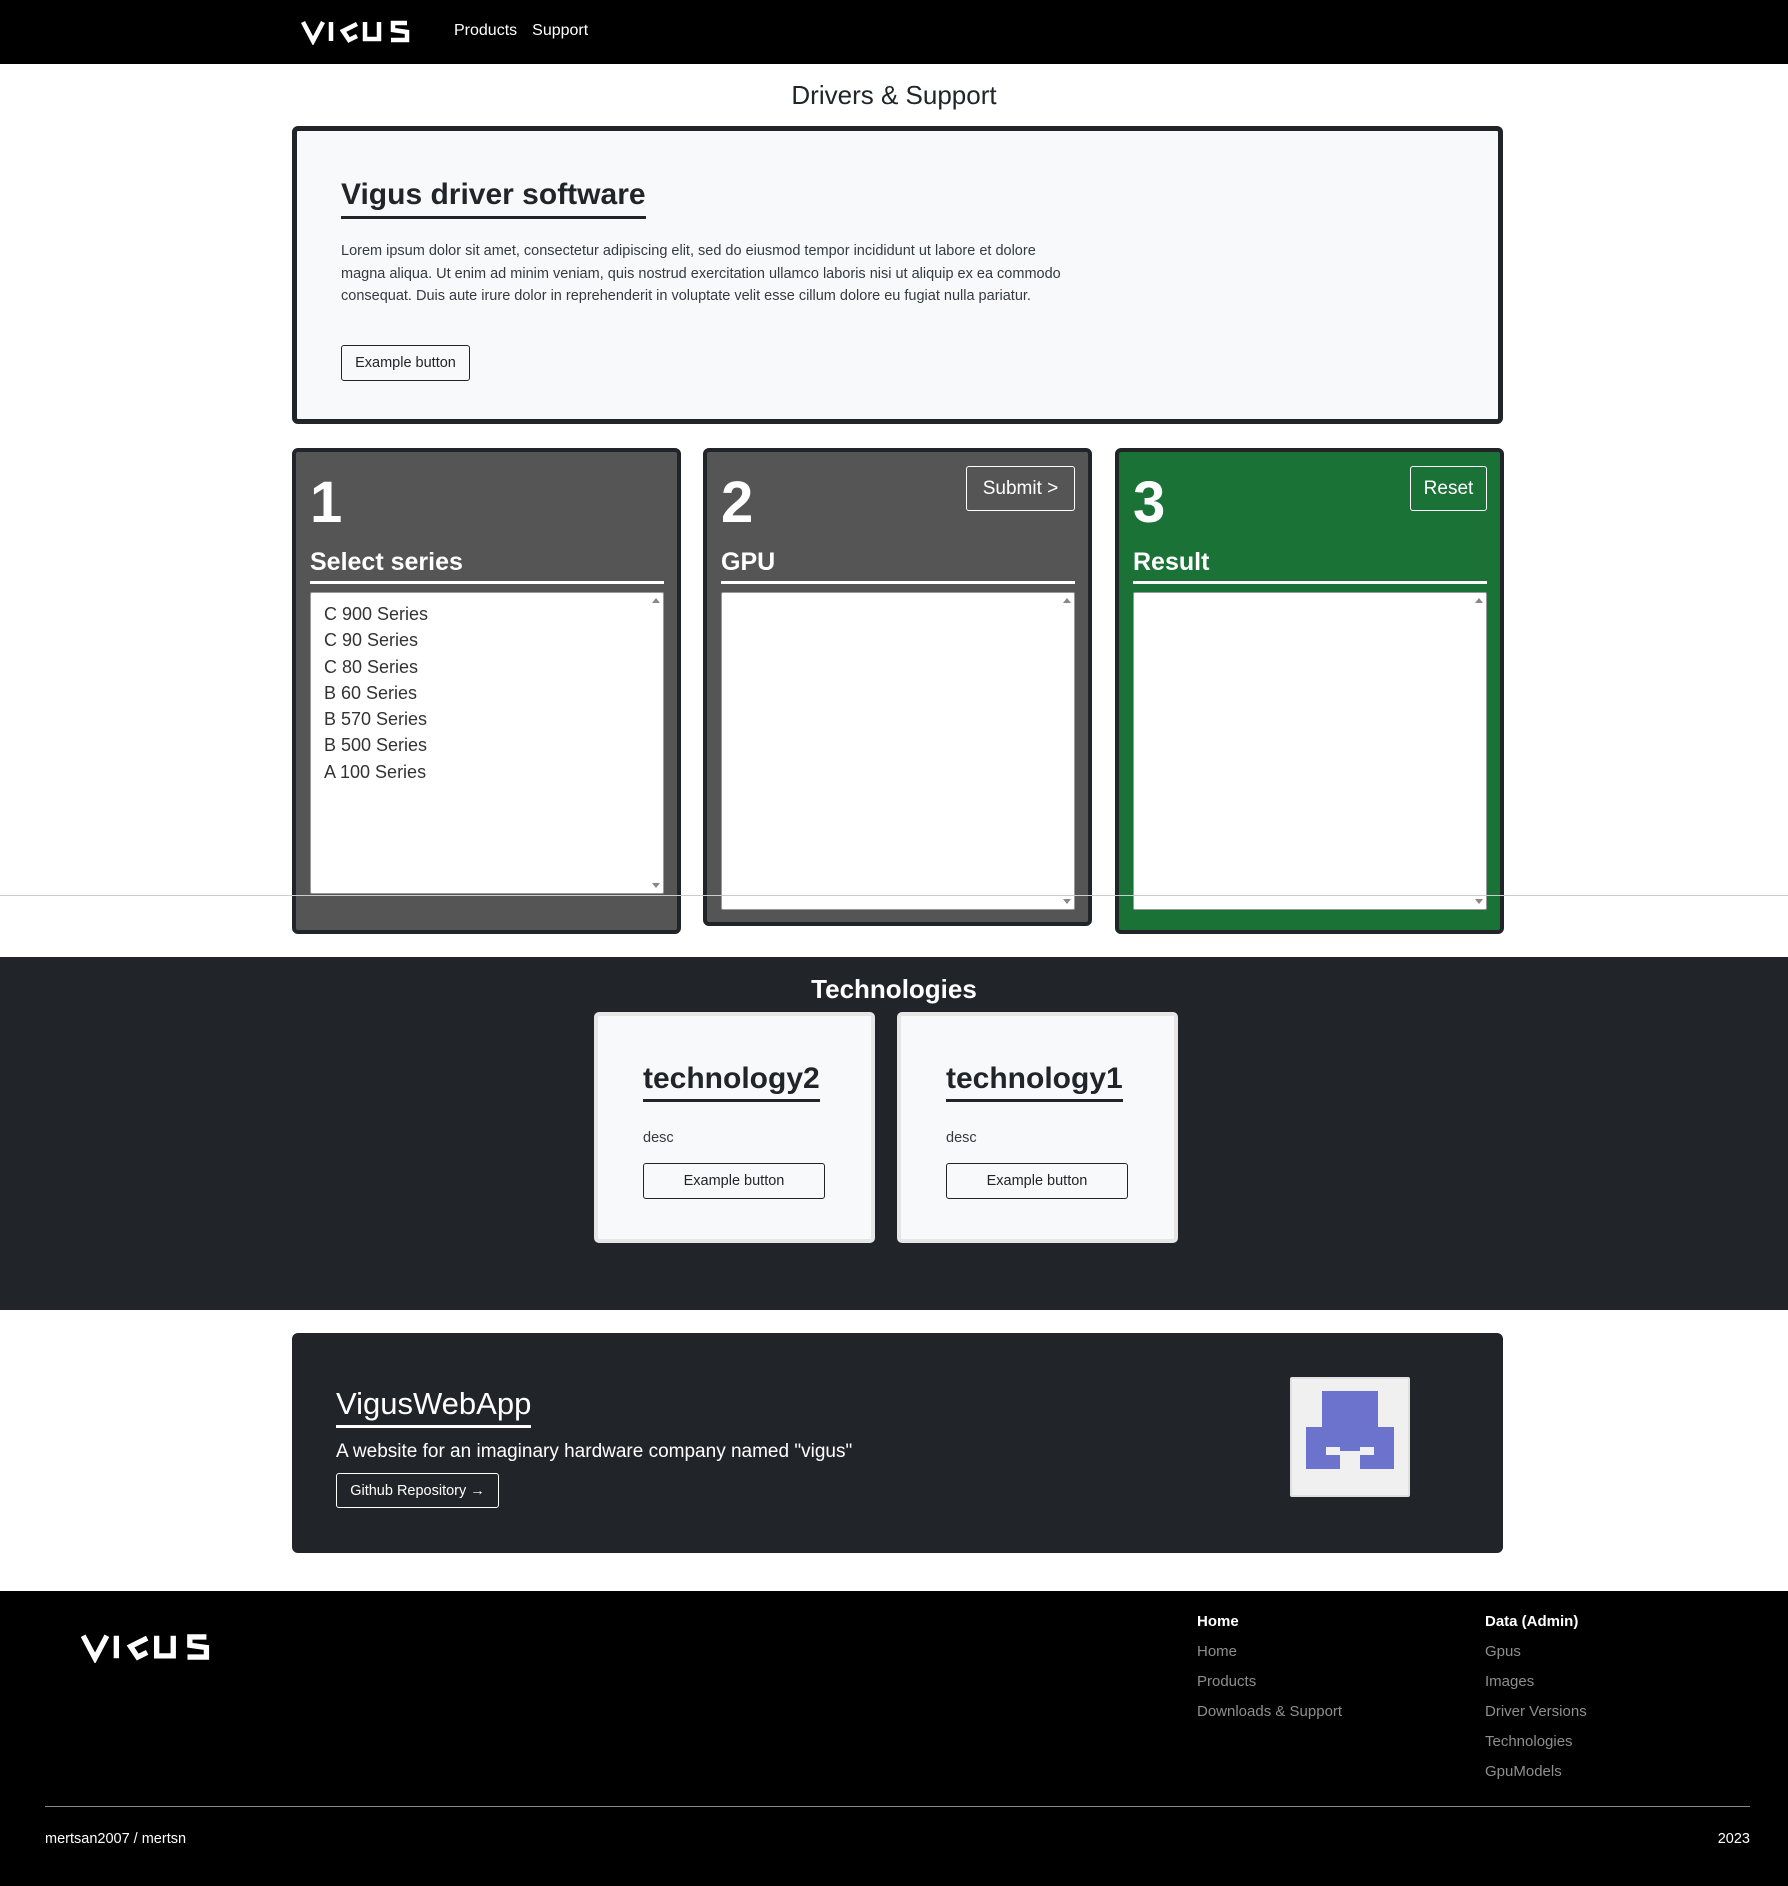 Image resolution: width=1788 pixels, height=1886 pixels. What do you see at coordinates (1218, 1621) in the screenshot?
I see `footer-column-title: Home` at bounding box center [1218, 1621].